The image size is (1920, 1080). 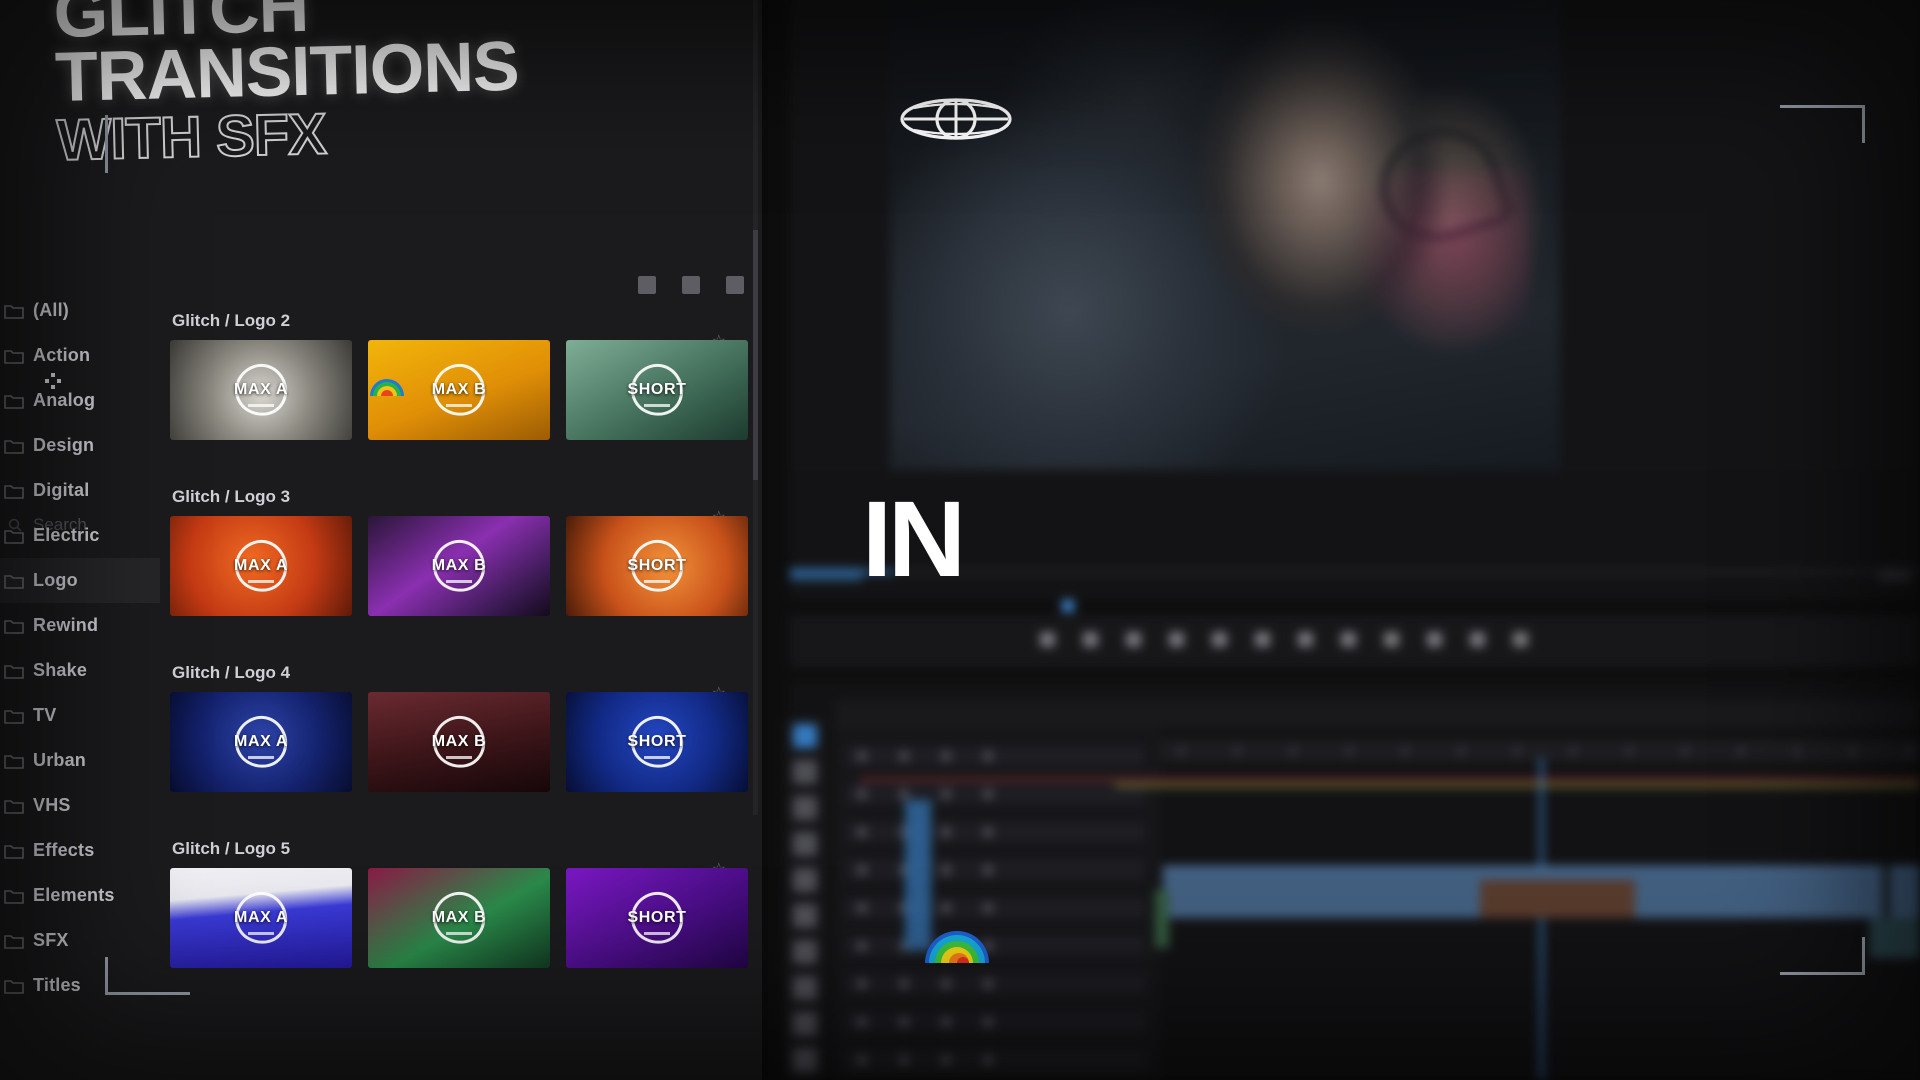 What do you see at coordinates (80, 310) in the screenshot?
I see `sidebar-item-all: (All)` at bounding box center [80, 310].